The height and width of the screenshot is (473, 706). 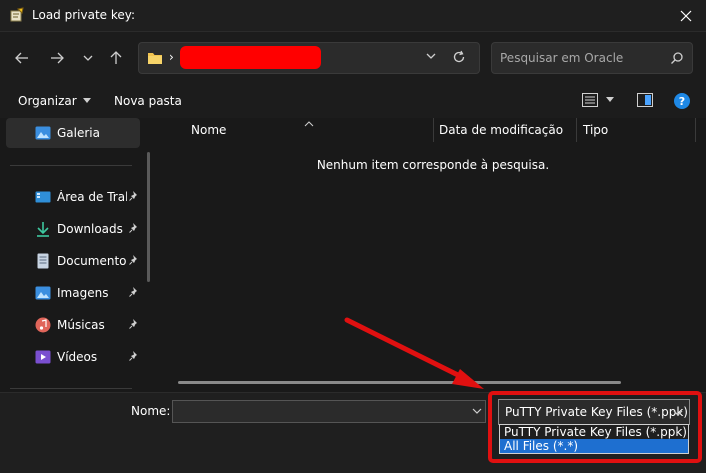 I want to click on sidebar-item-gallery: Galeria, so click(x=73, y=133).